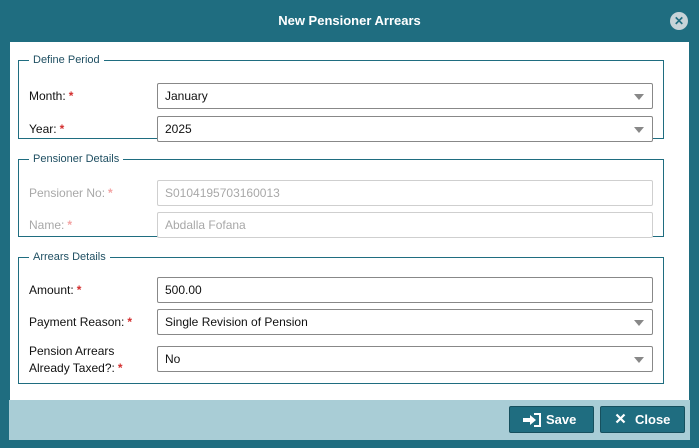  I want to click on dialog-footer: Save Close, so click(349, 420).